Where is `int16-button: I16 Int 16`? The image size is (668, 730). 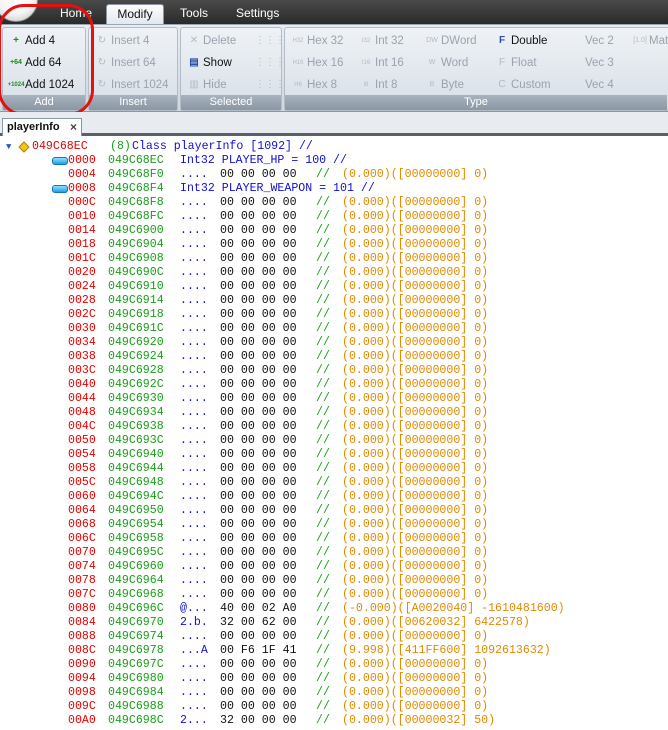 int16-button: I16 Int 16 is located at coordinates (380, 63).